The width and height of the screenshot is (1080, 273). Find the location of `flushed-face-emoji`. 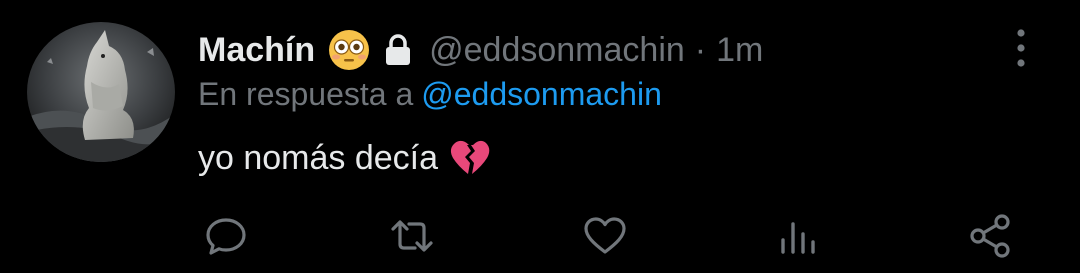

flushed-face-emoji is located at coordinates (349, 50).